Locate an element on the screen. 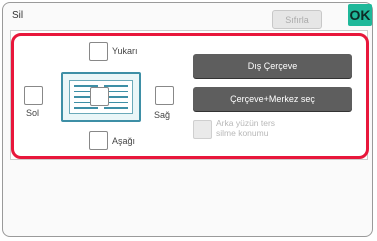 The width and height of the screenshot is (377, 241). top-edge-checkbox is located at coordinates (98, 51).